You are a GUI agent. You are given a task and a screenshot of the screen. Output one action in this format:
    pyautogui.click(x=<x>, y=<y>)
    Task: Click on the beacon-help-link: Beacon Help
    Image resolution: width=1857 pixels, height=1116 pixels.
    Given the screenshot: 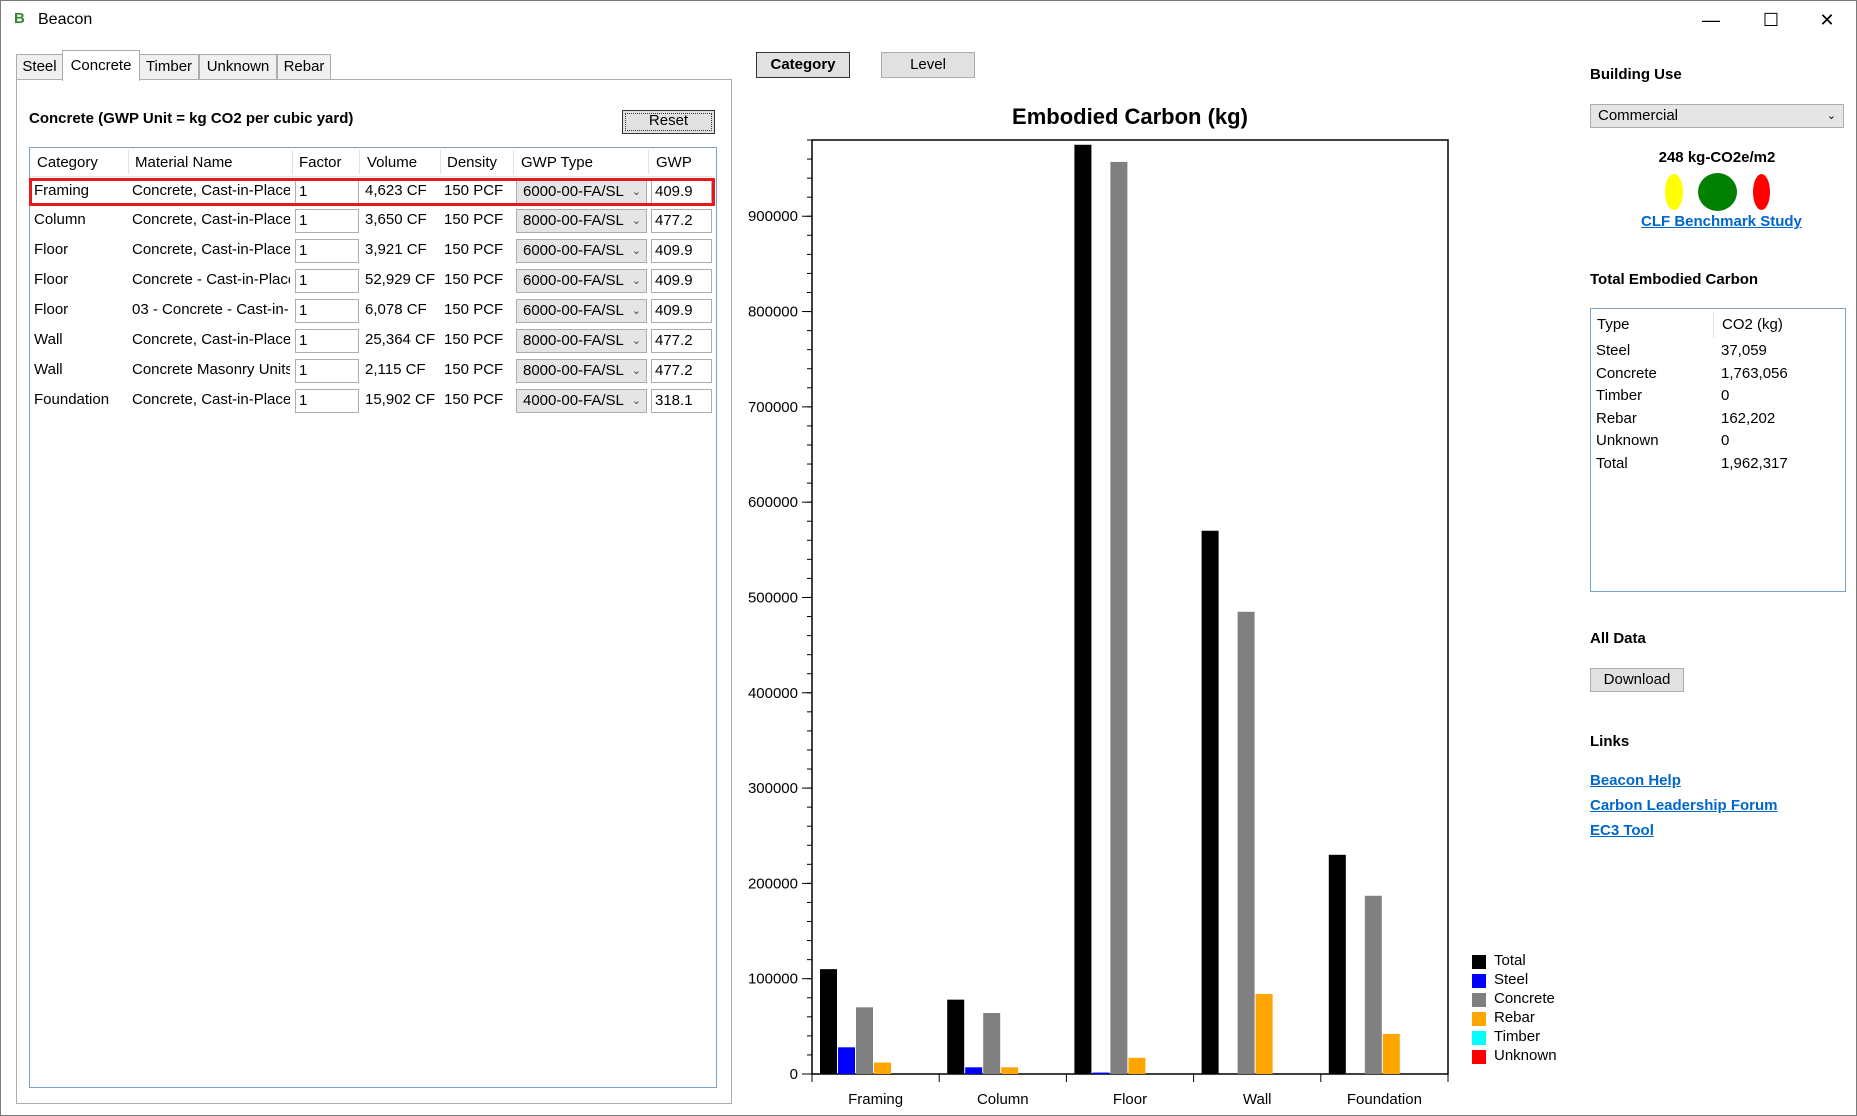 What is the action you would take?
    pyautogui.click(x=1635, y=780)
    